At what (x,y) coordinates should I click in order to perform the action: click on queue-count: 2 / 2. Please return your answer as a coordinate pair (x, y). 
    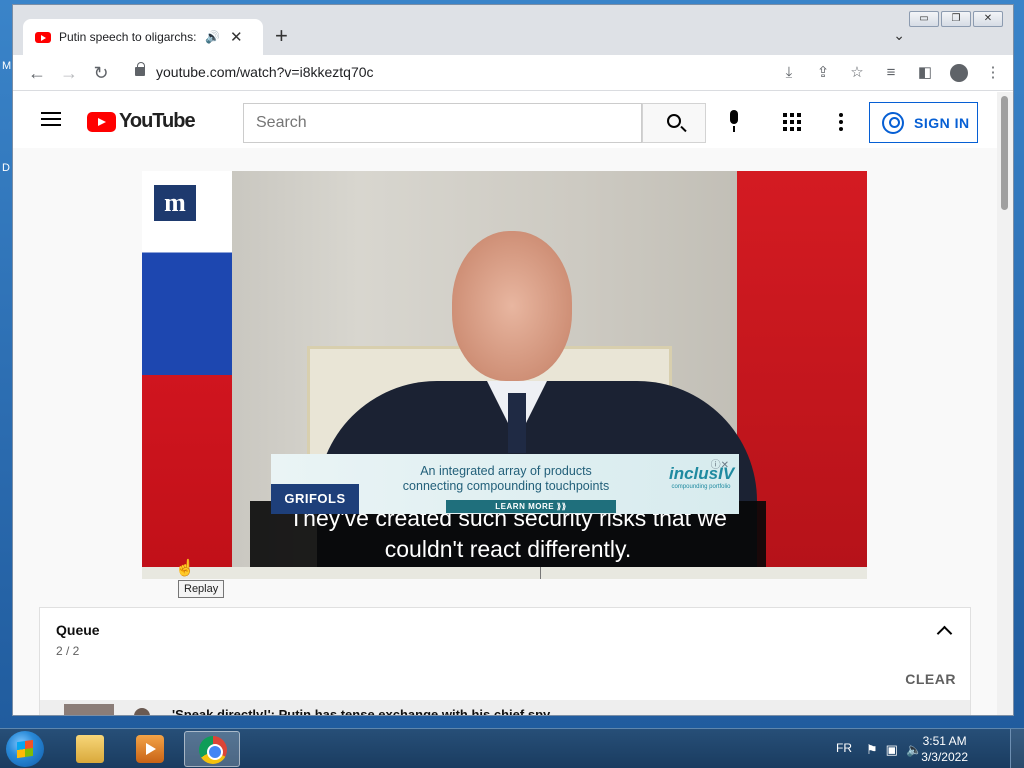
    Looking at the image, I should click on (68, 651).